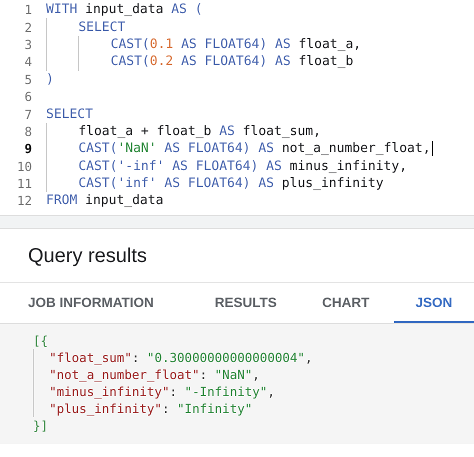 This screenshot has height=457, width=474. What do you see at coordinates (24, 166) in the screenshot?
I see `line-number: 10` at bounding box center [24, 166].